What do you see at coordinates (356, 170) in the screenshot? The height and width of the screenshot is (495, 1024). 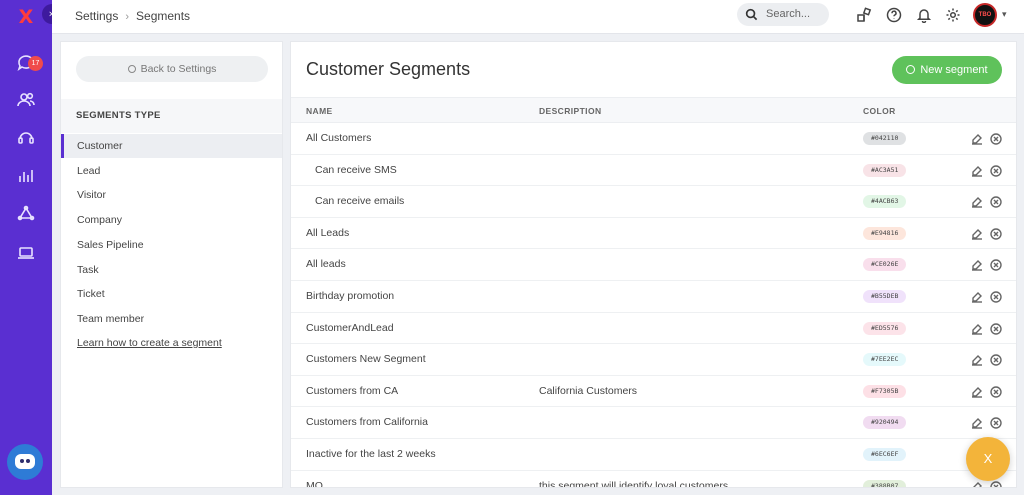 I see `segment-name: Can receive SMS` at bounding box center [356, 170].